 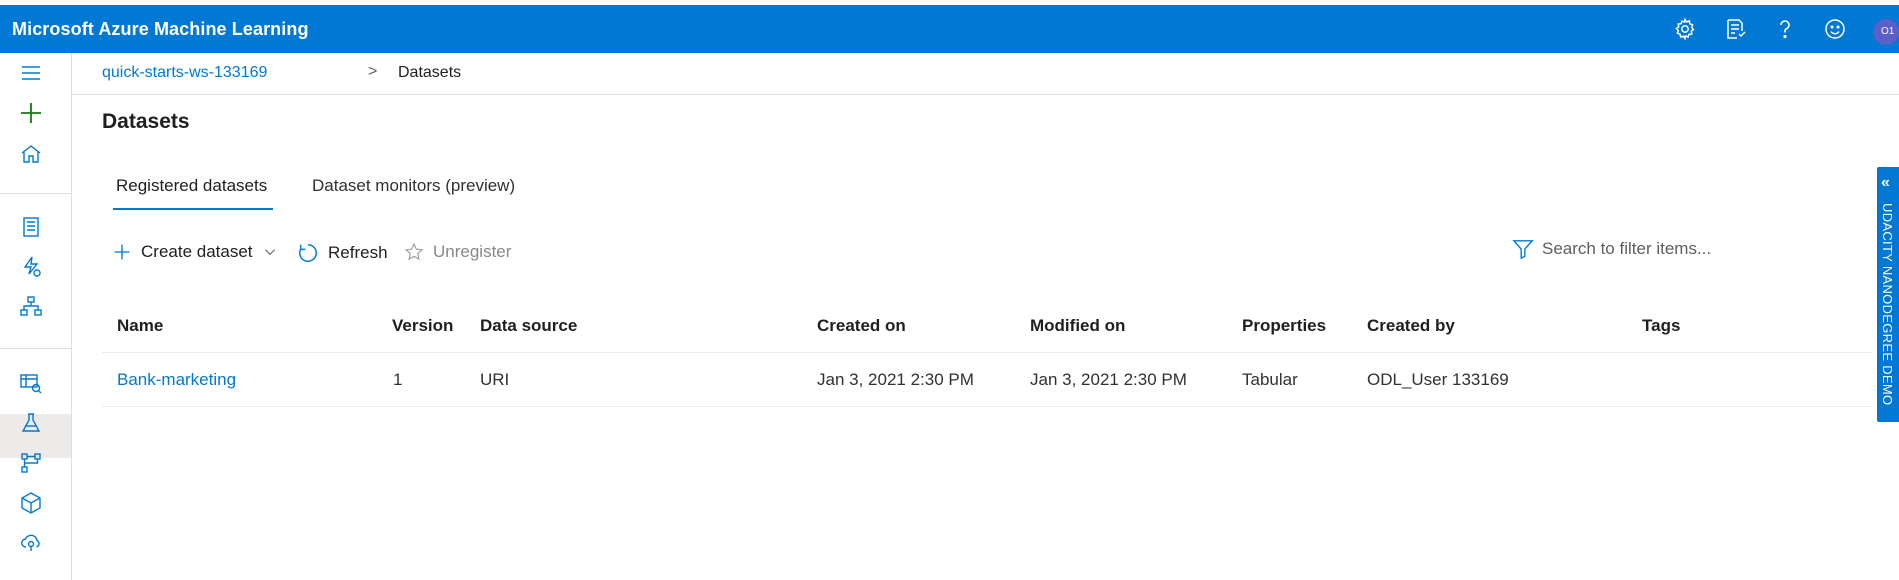 What do you see at coordinates (31, 383) in the screenshot?
I see `datasets-icon` at bounding box center [31, 383].